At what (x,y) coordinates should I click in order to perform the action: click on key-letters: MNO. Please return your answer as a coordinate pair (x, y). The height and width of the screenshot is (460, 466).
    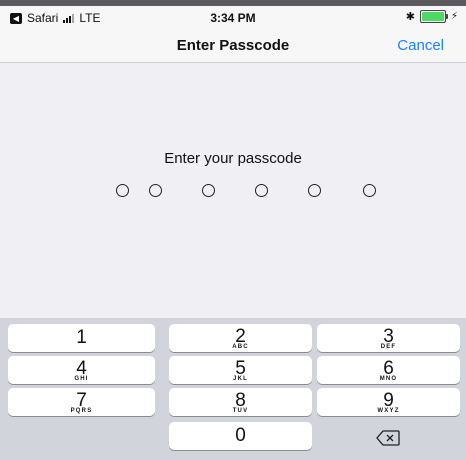
    Looking at the image, I should click on (388, 379).